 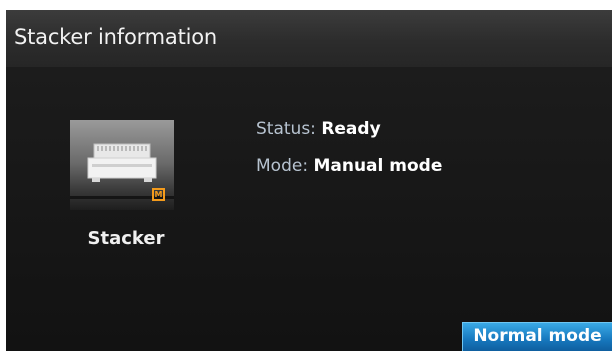 I want to click on stacker-label: Stacker, so click(x=126, y=238).